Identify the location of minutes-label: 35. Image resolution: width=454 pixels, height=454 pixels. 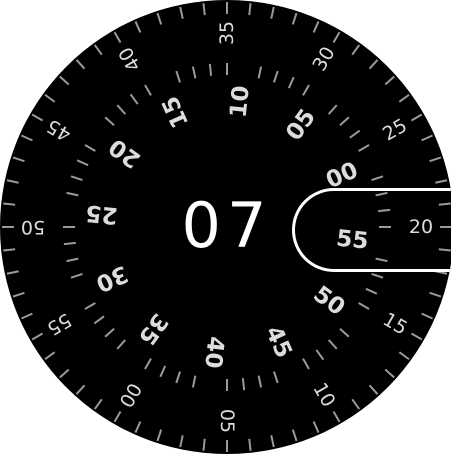
(153, 328).